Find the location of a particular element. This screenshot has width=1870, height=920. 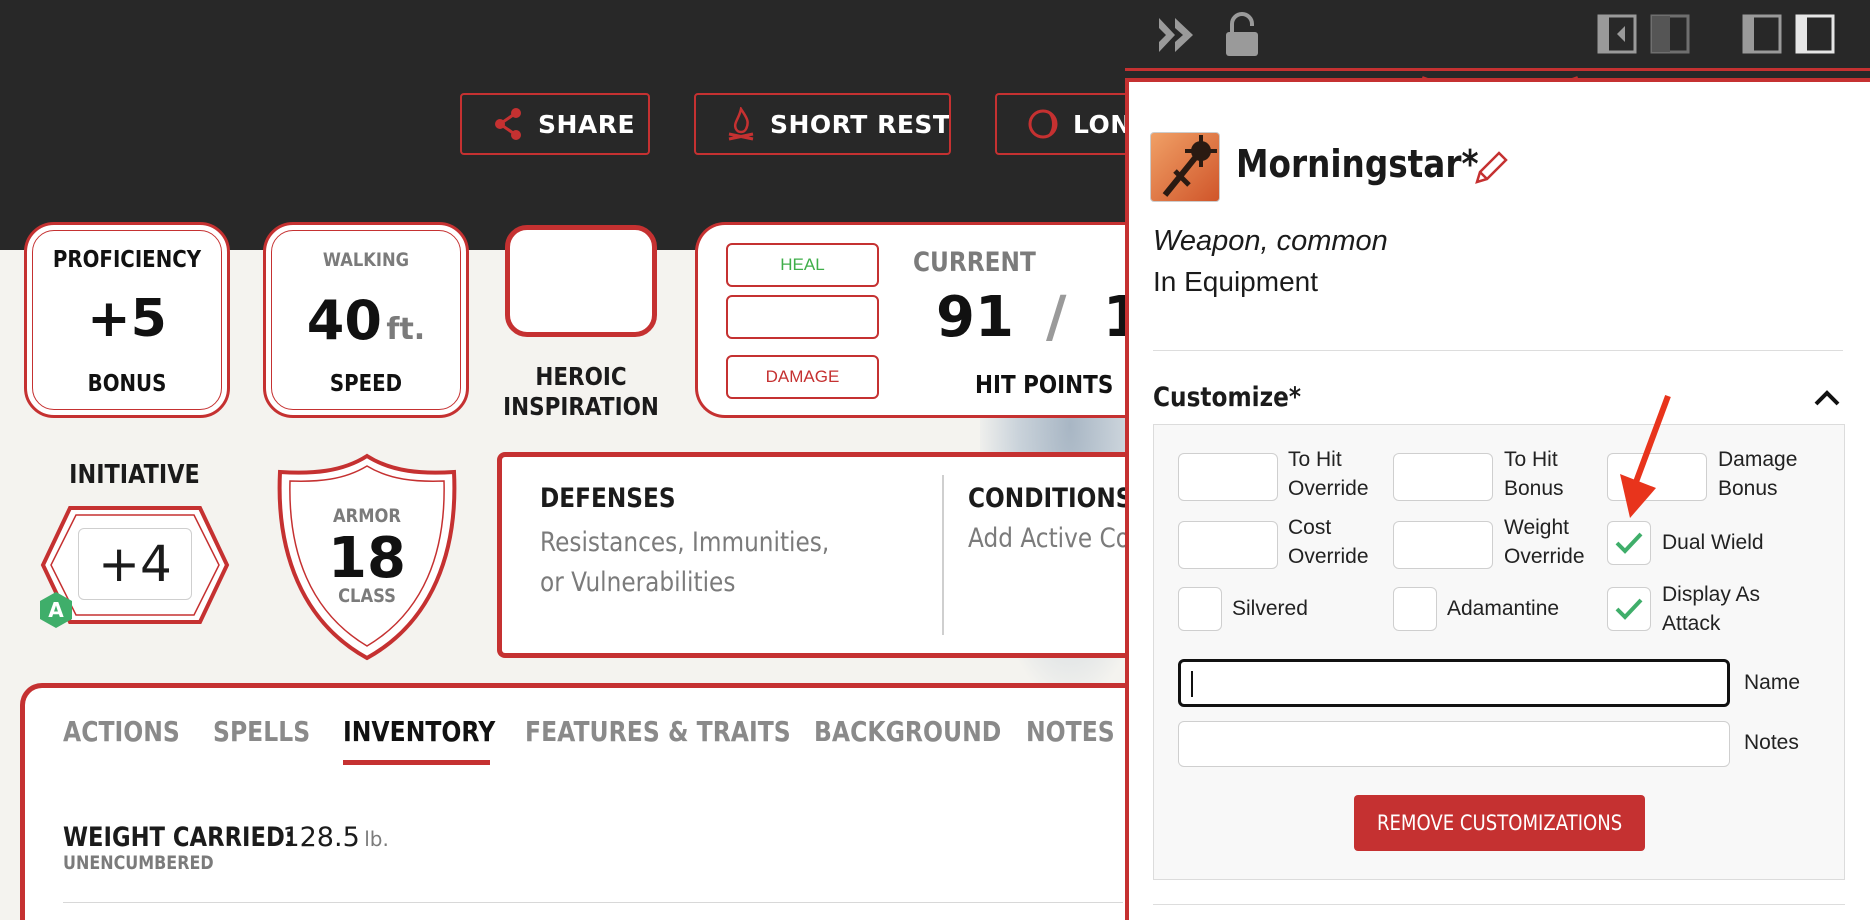

short-rest-button: SHORT REST is located at coordinates (822, 124).